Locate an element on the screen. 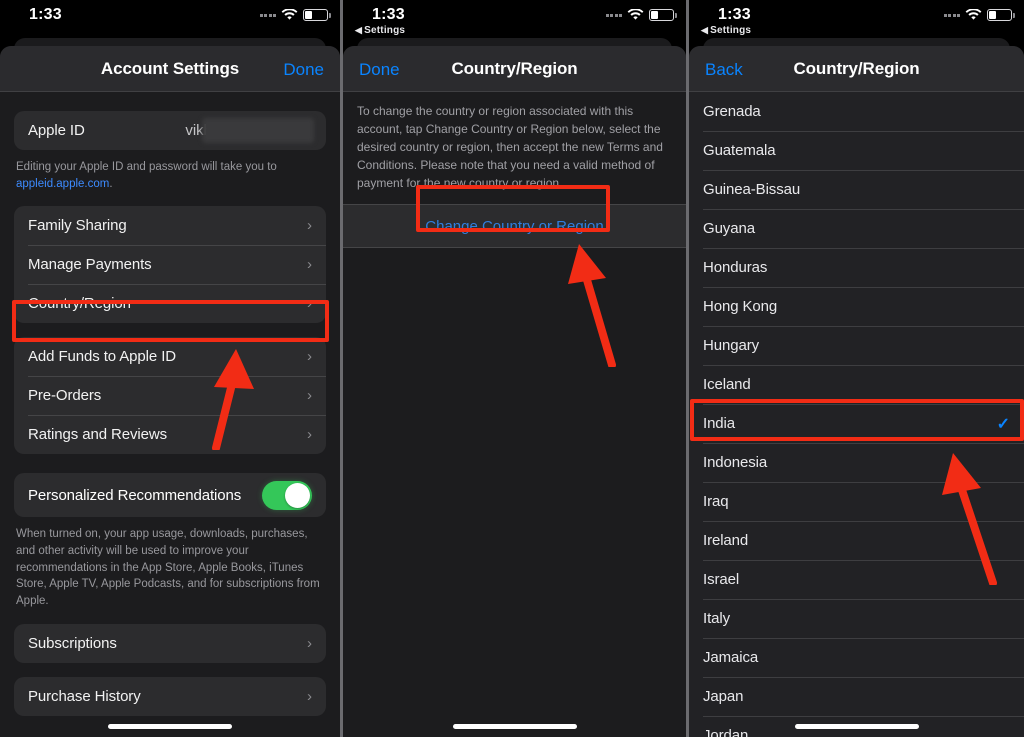  change-country-or-region-button: Change Country or Region is located at coordinates (514, 226).